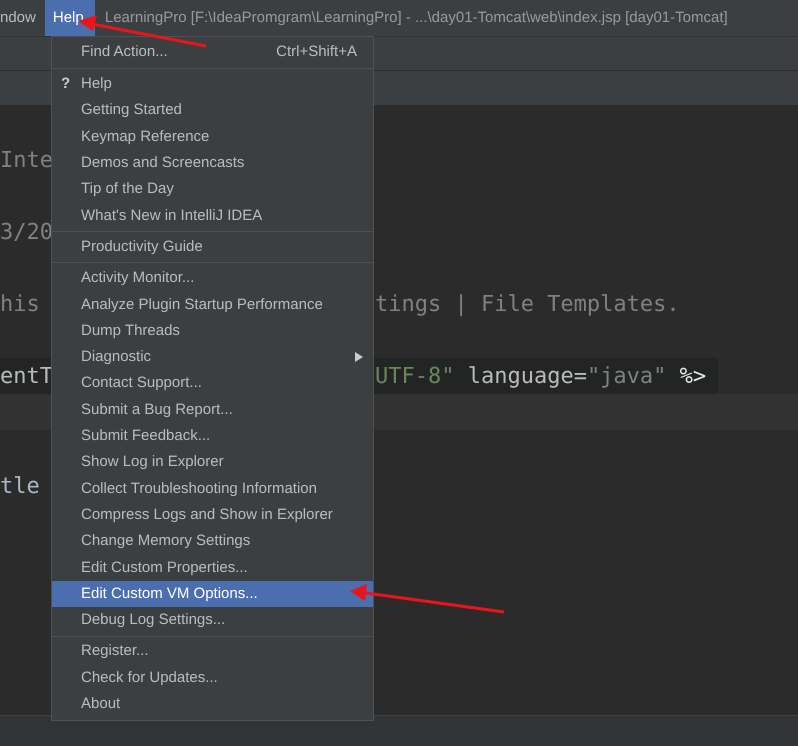 The image size is (798, 746). Describe the element at coordinates (212, 704) in the screenshot. I see `menu-item: About` at that location.